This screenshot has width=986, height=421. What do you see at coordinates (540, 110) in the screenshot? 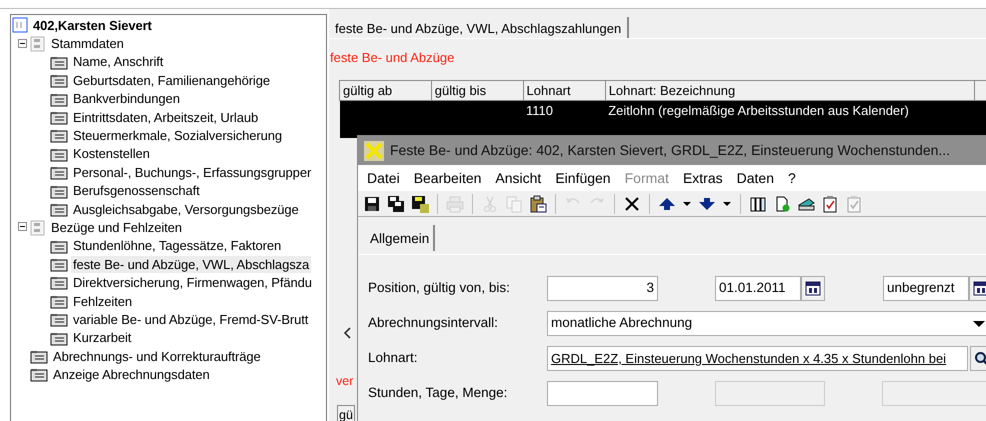
I see `table-cell: 1110` at bounding box center [540, 110].